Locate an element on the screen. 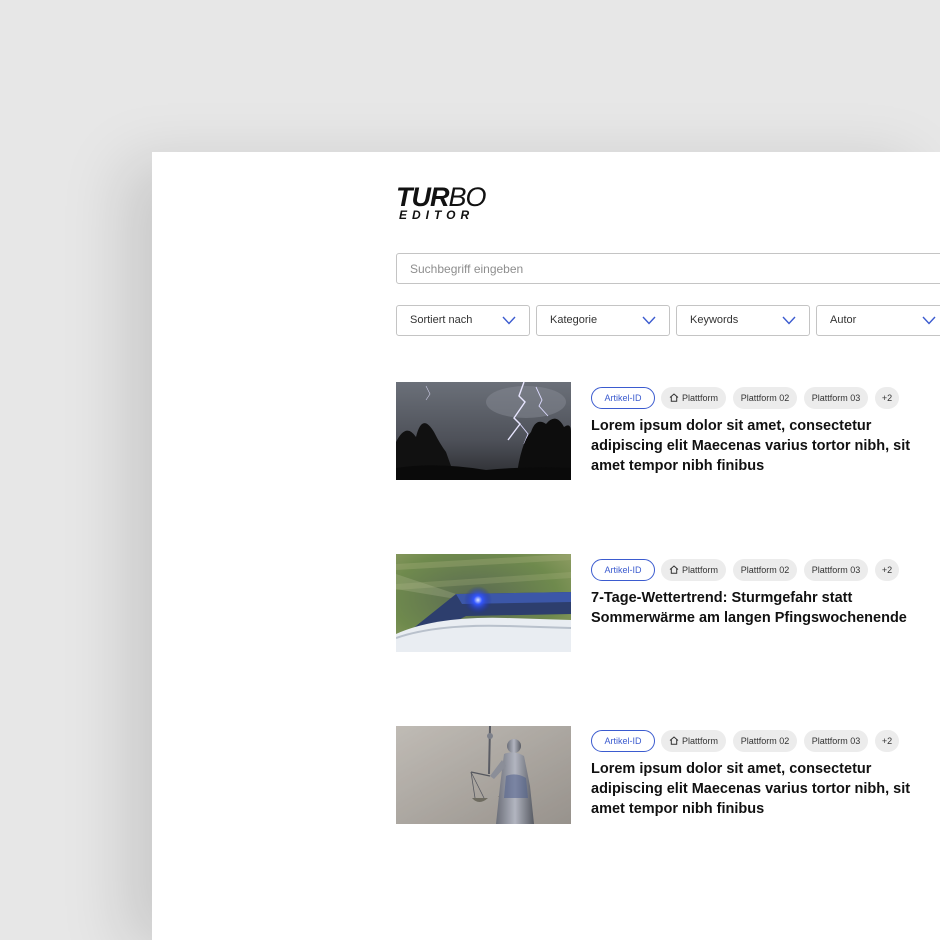 The image size is (940, 940). logo-subtext: EDITOR is located at coordinates (437, 215).